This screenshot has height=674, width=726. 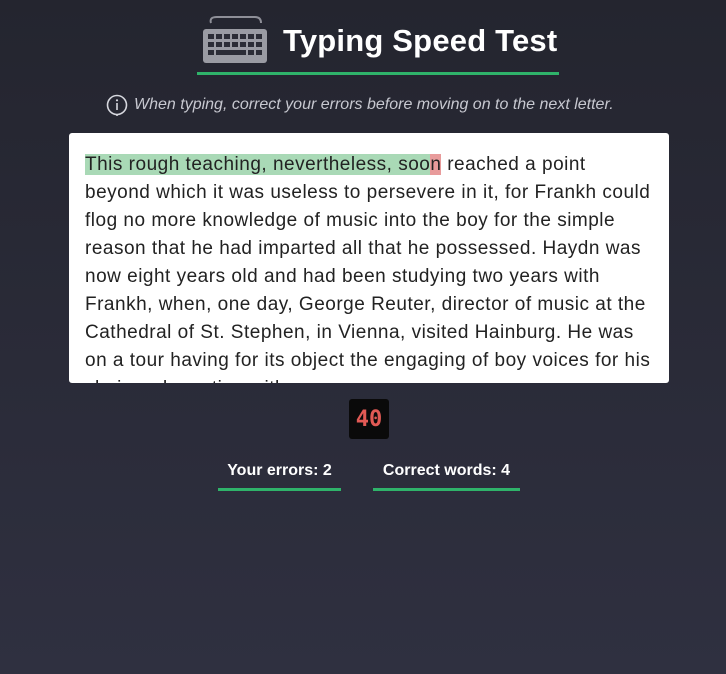 I want to click on correct-words-count: Correct words: 4, so click(x=446, y=476).